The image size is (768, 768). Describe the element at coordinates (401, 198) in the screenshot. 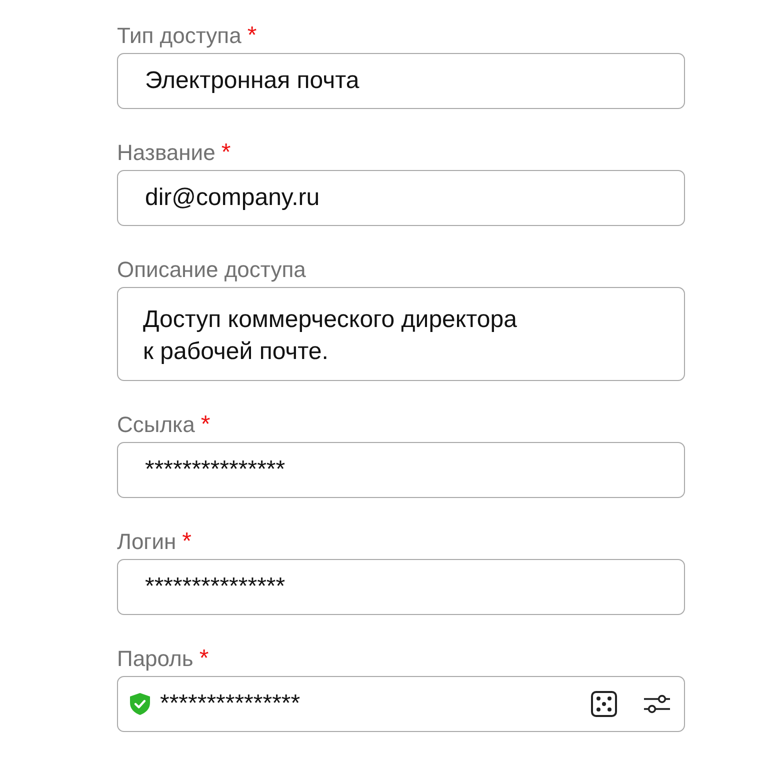

I see `input-field: dir@company.ru` at that location.